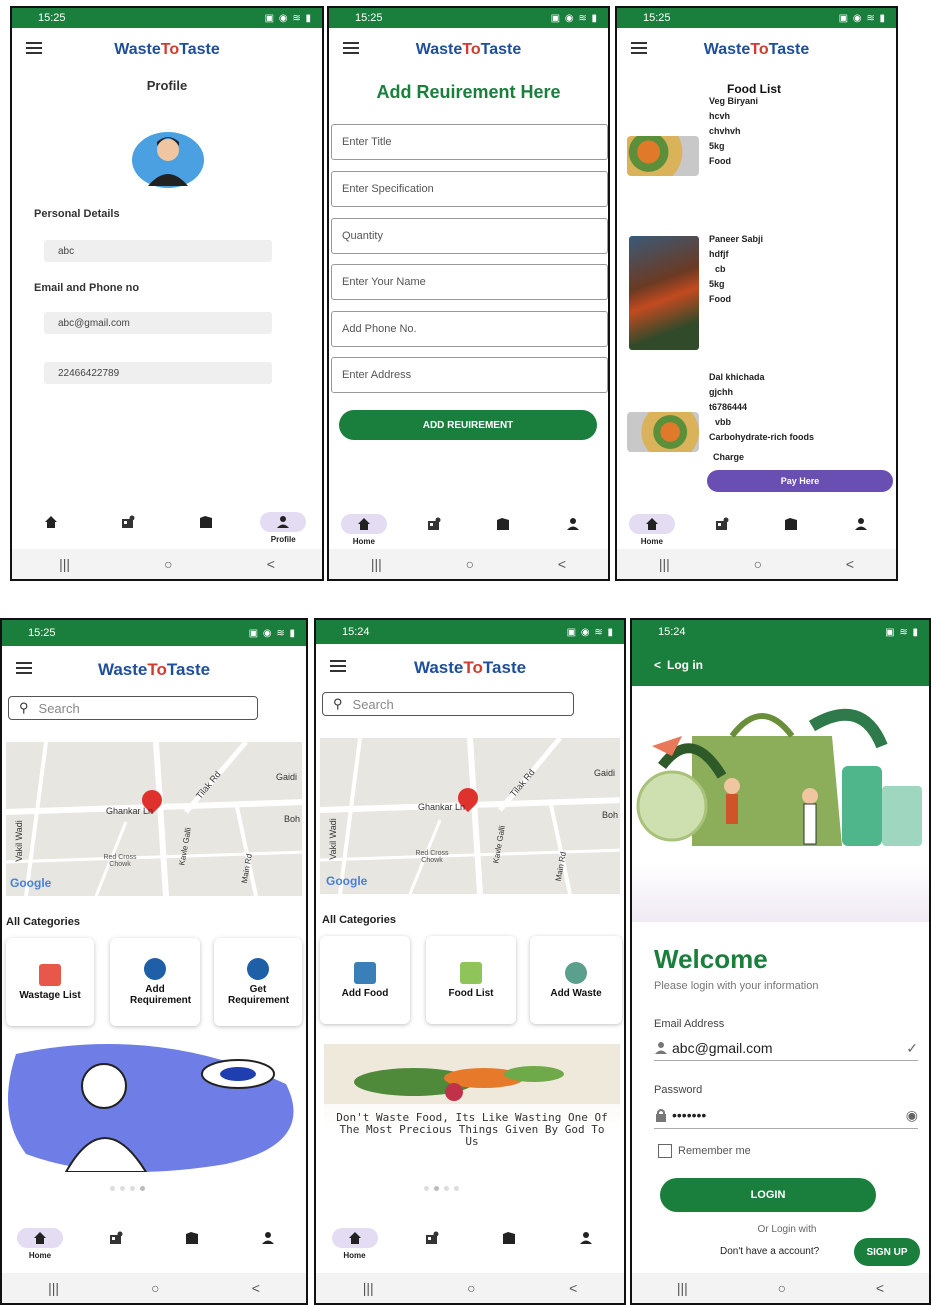 The height and width of the screenshot is (1305, 931). I want to click on phone-field: 22466422789, so click(158, 373).